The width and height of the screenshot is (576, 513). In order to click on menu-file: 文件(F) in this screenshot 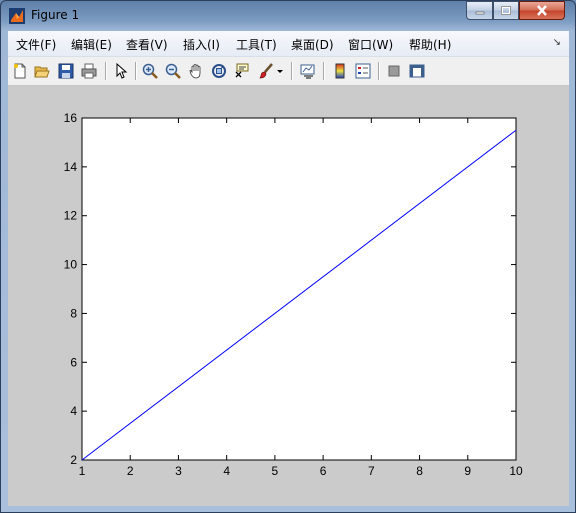, I will do `click(36, 44)`.